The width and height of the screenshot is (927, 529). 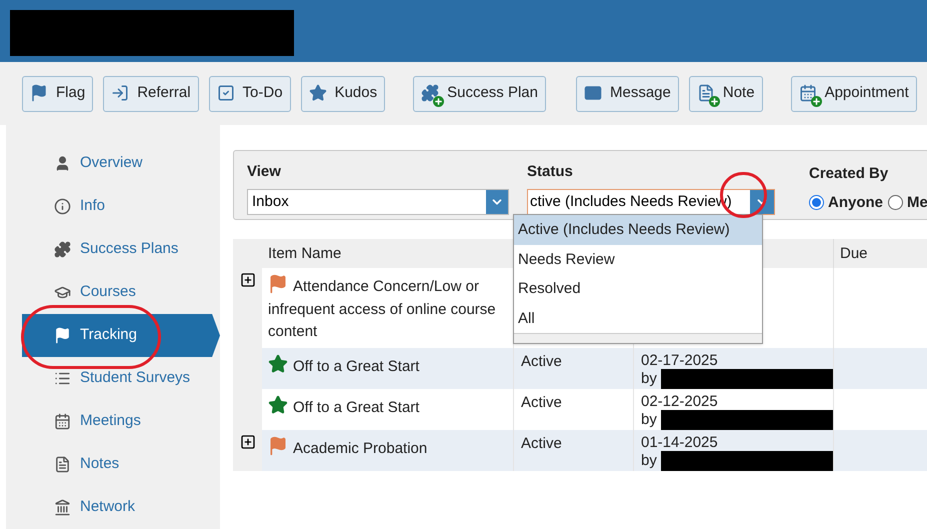 What do you see at coordinates (725, 94) in the screenshot?
I see `toolbar-button: Note` at bounding box center [725, 94].